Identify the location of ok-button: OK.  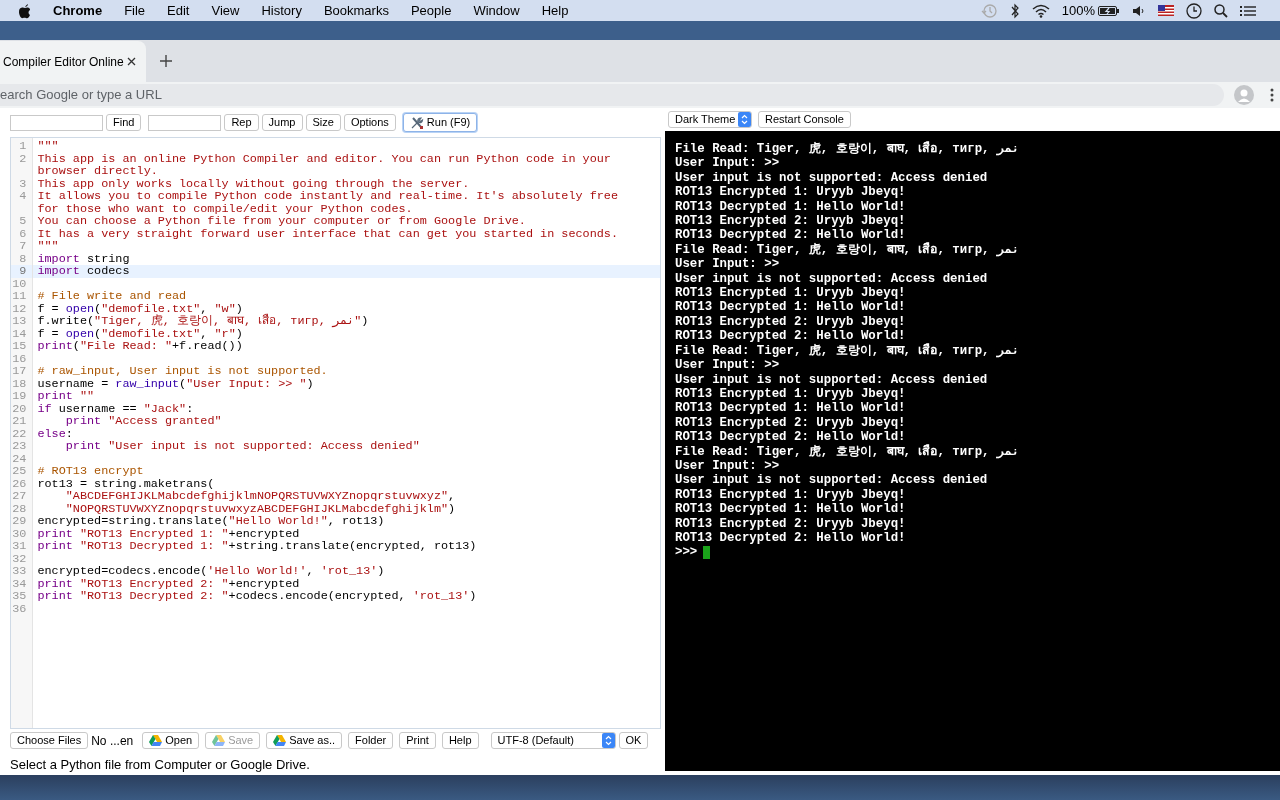
(633, 740).